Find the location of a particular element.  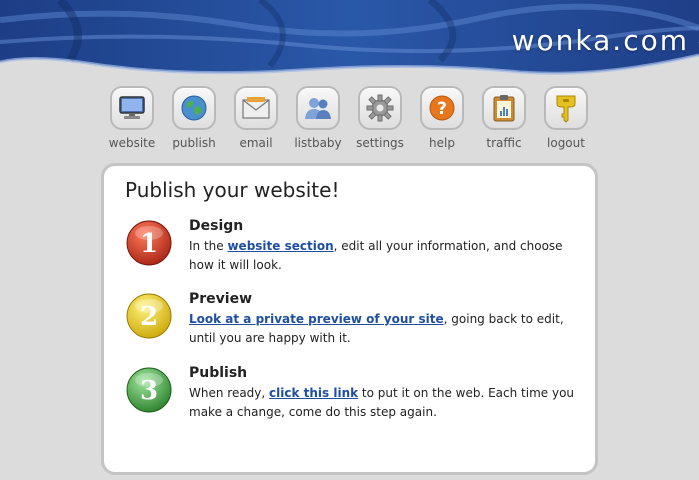

nav-button-help: ? is located at coordinates (442, 108).